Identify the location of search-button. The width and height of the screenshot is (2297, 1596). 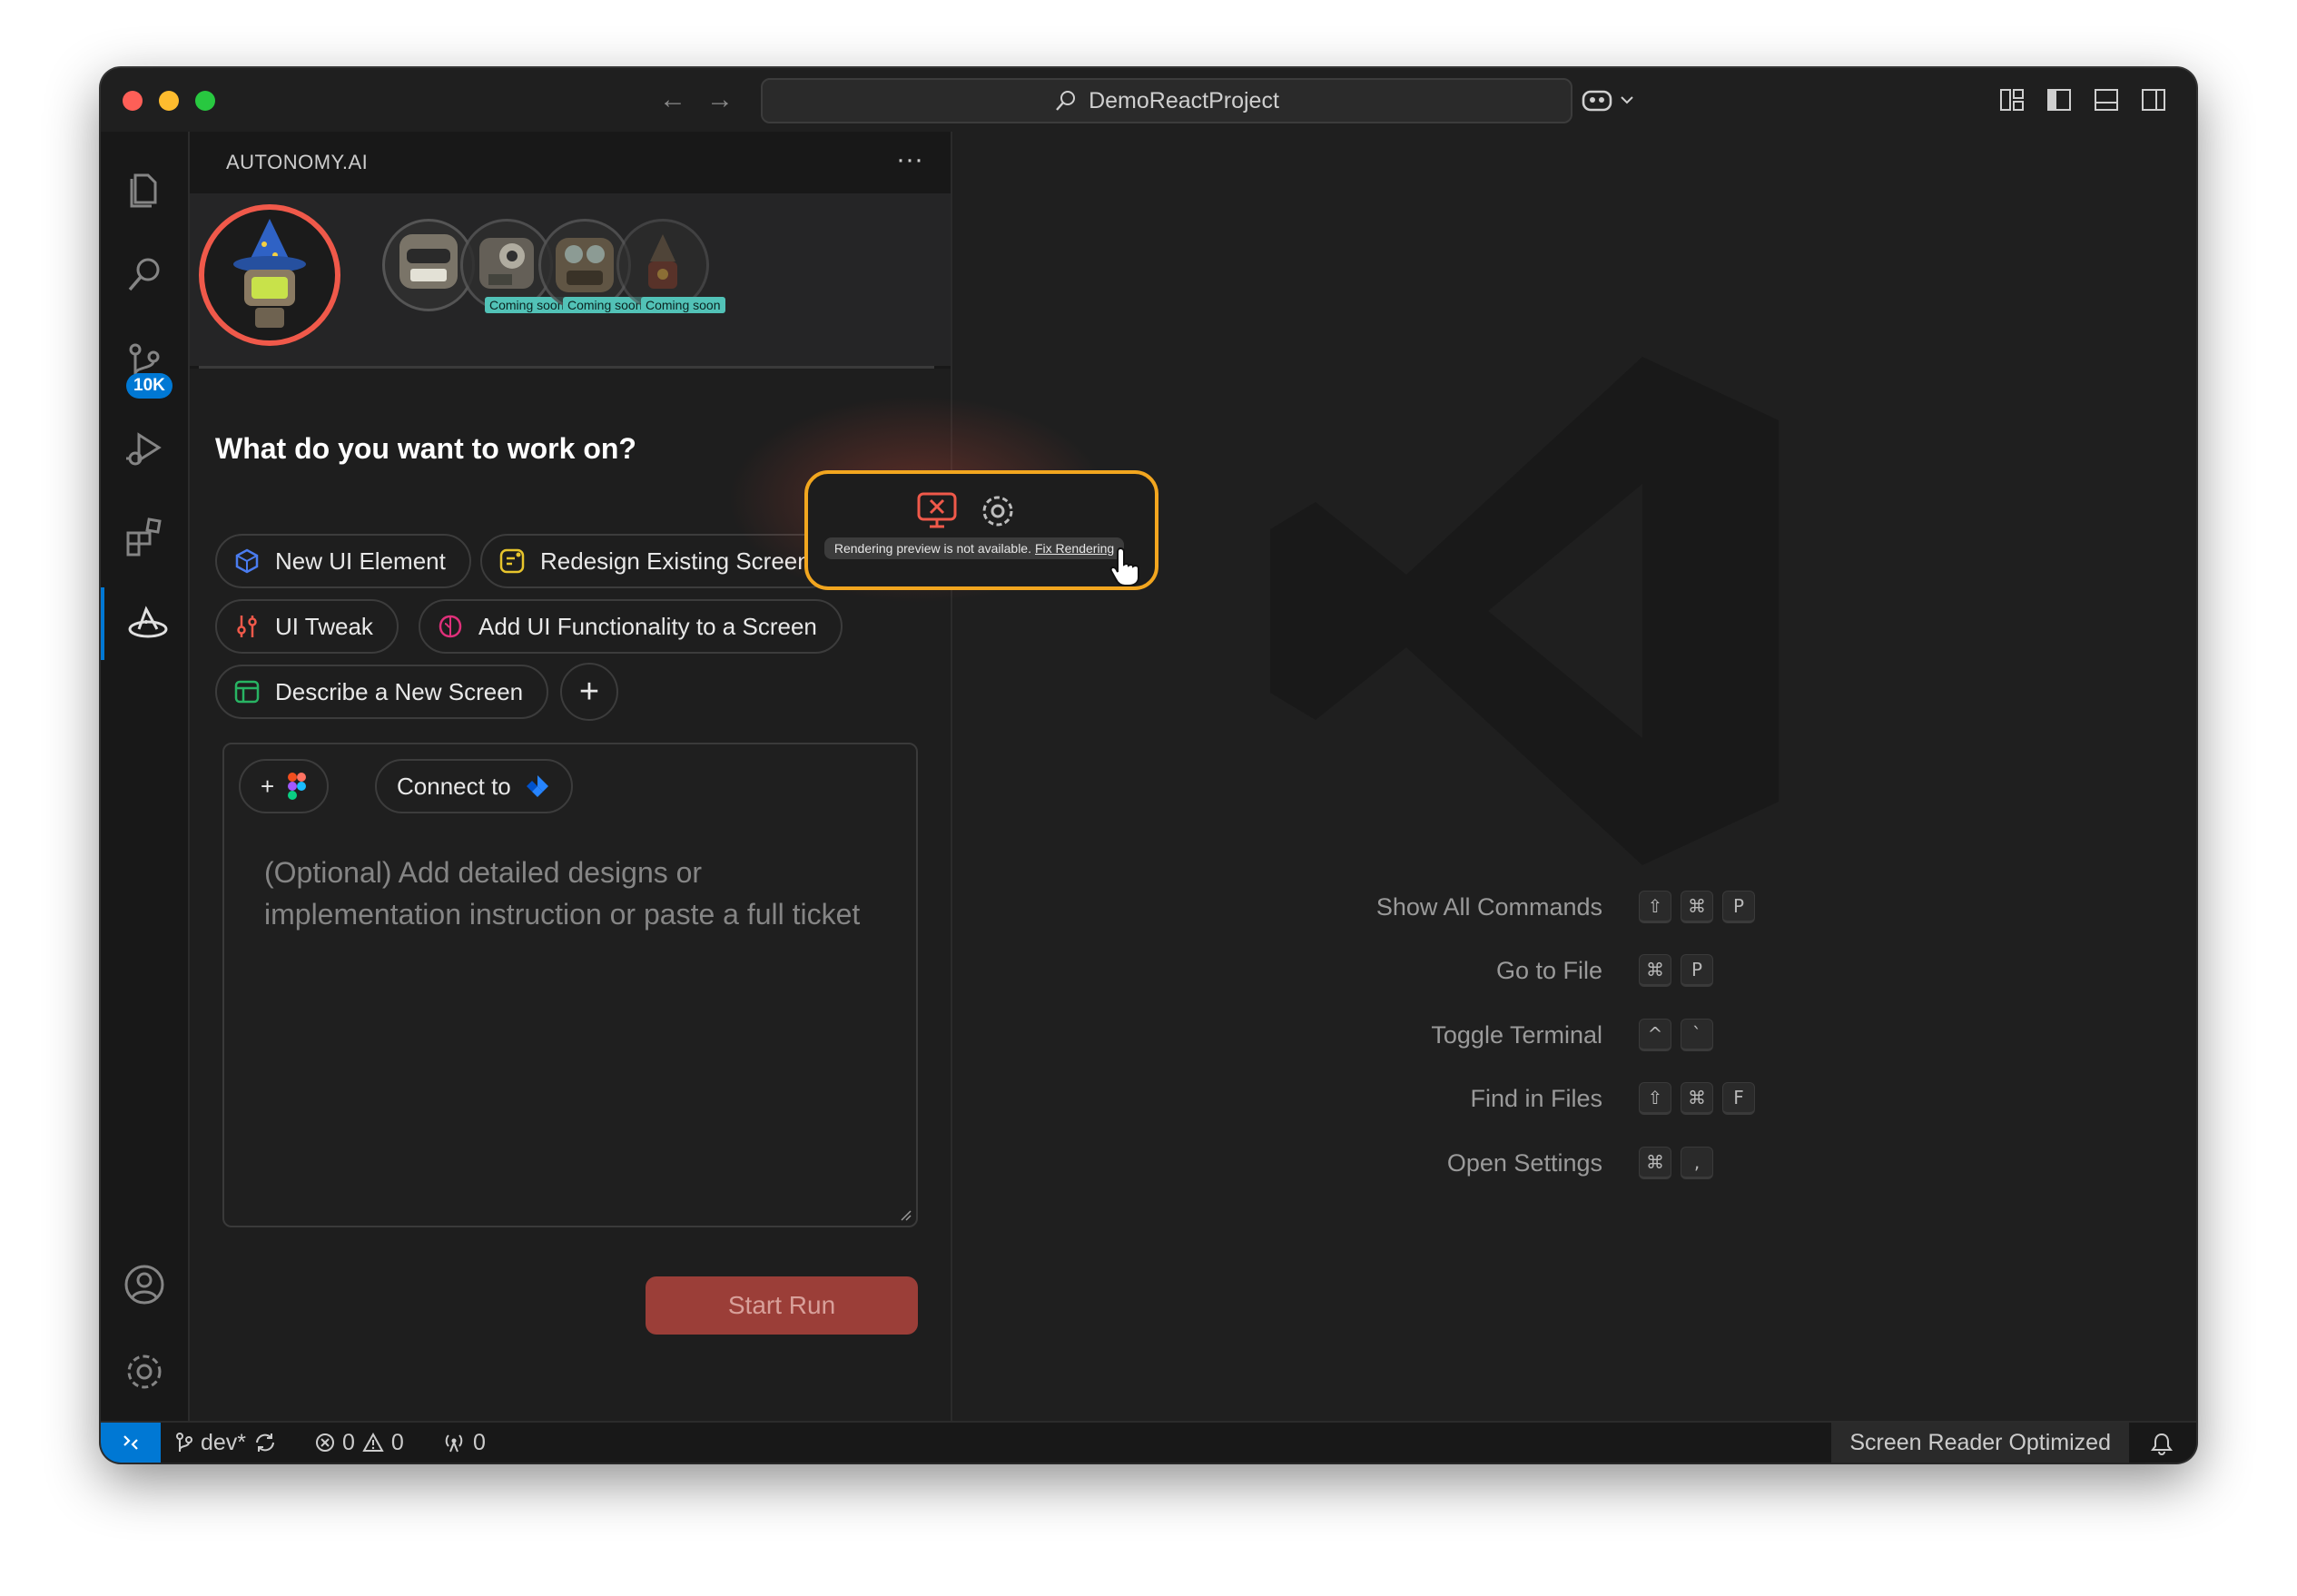
(145, 275).